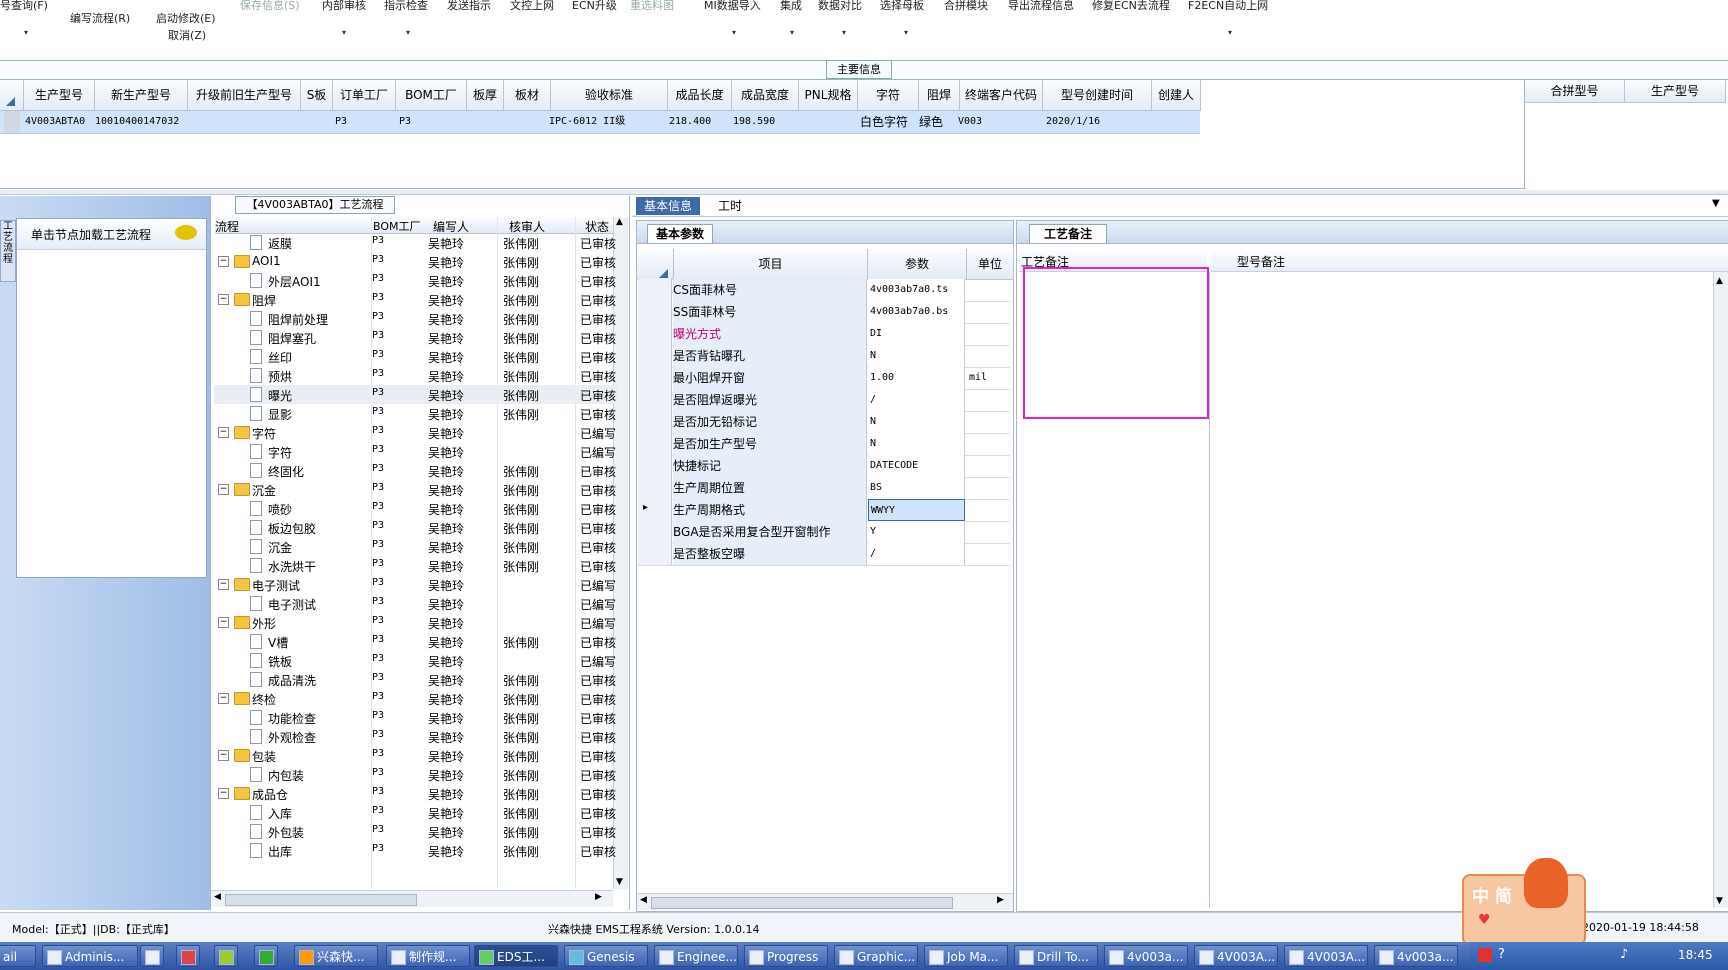 Image resolution: width=1728 pixels, height=970 pixels. What do you see at coordinates (902, 6) in the screenshot?
I see `select-mother-board-button: 选择母板` at bounding box center [902, 6].